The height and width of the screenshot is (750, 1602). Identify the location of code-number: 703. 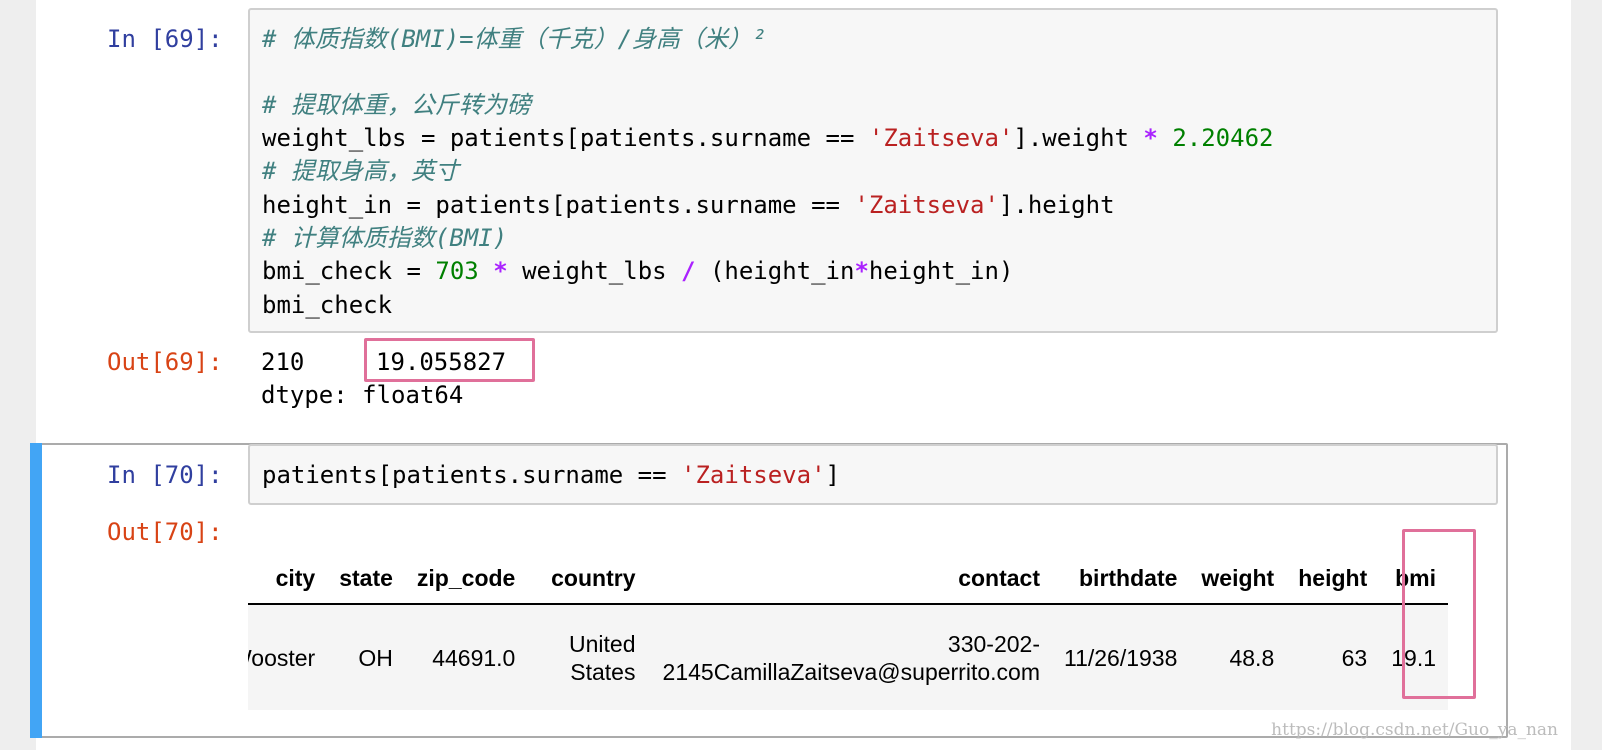
(457, 271).